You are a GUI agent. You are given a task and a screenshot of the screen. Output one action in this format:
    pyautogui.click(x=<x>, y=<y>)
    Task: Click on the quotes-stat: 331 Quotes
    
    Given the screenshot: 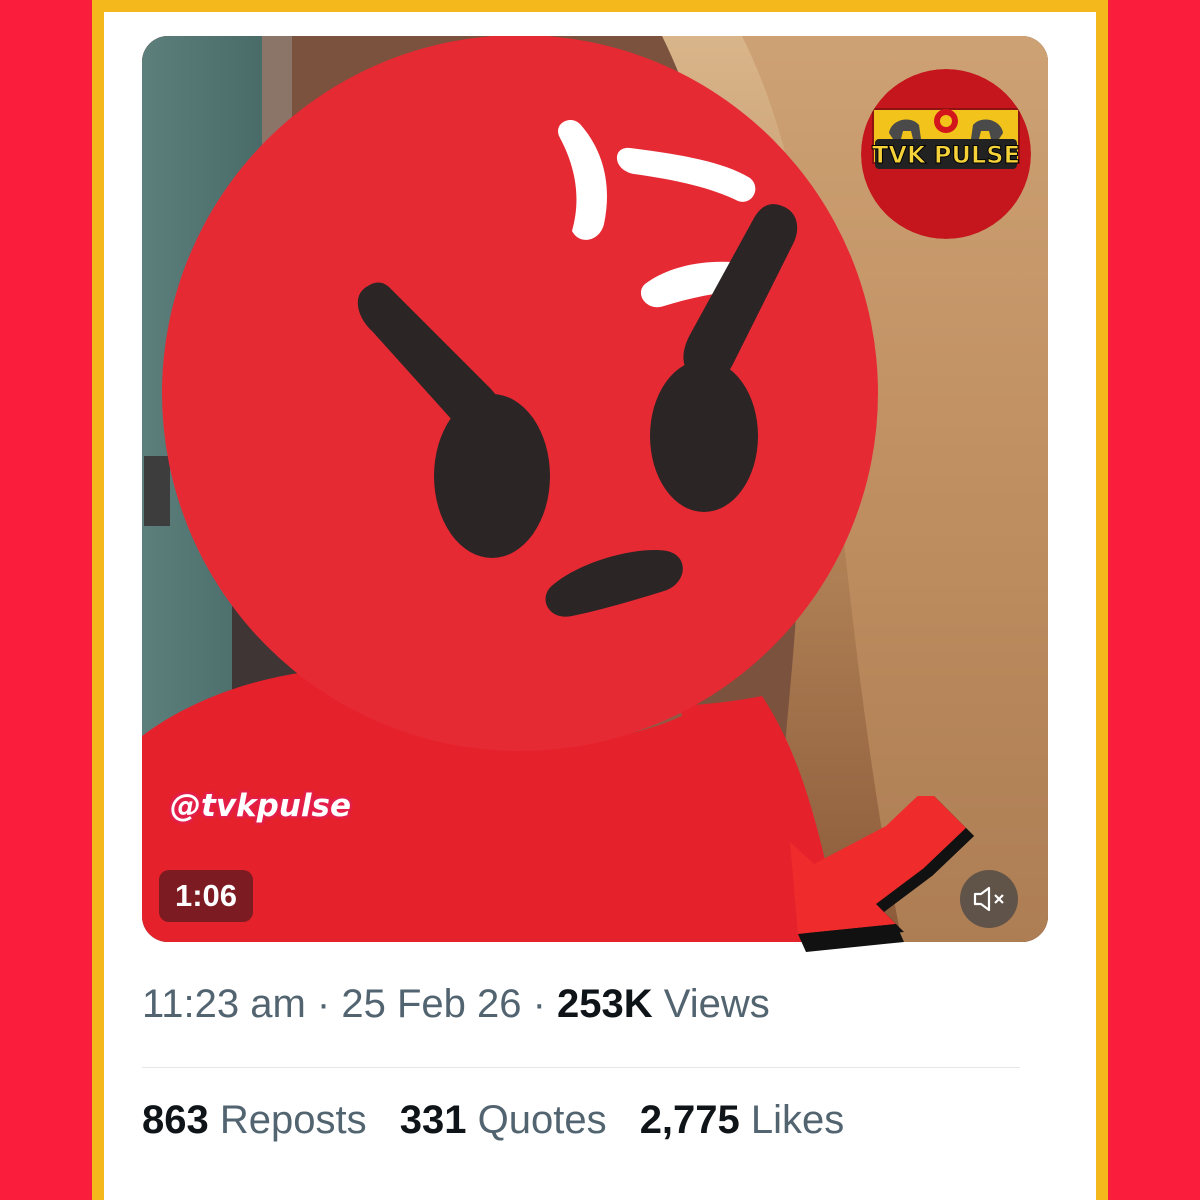 What is the action you would take?
    pyautogui.click(x=503, y=1120)
    